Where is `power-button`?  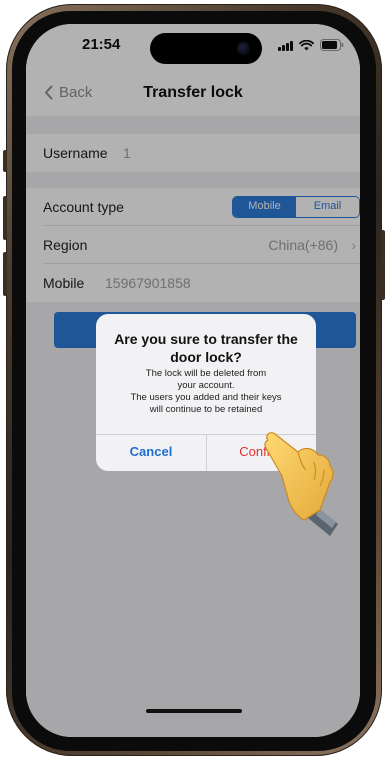 power-button is located at coordinates (383, 265).